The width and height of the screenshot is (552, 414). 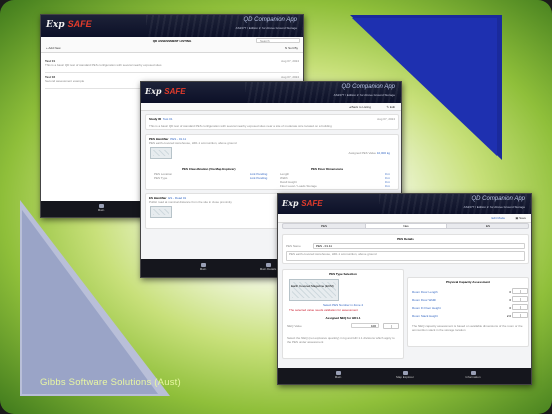 I want to click on edit-button: ✎ Edit, so click(x=390, y=107).